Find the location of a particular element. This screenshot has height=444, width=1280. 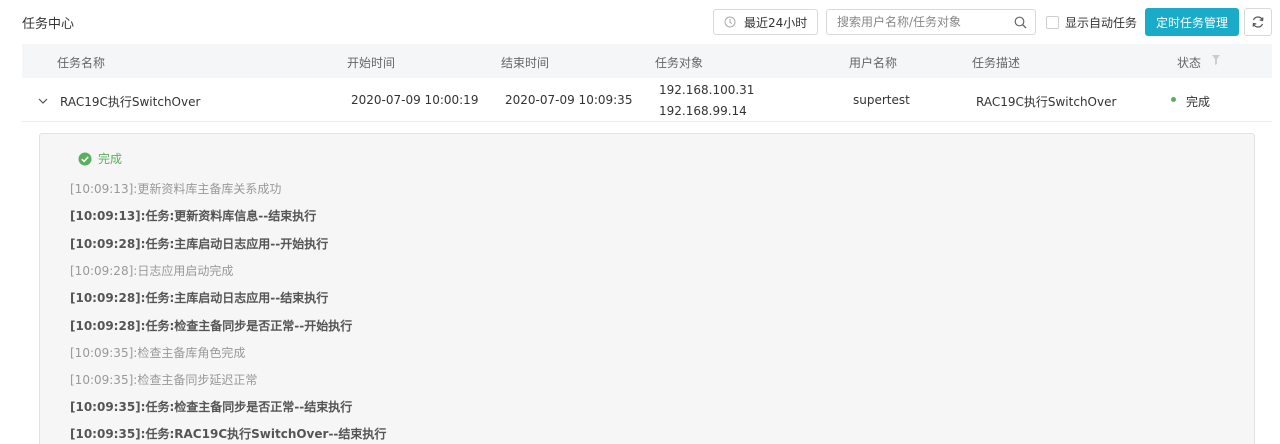

task-name-cell: RAC19C执行SwitchOver is located at coordinates (130, 102).